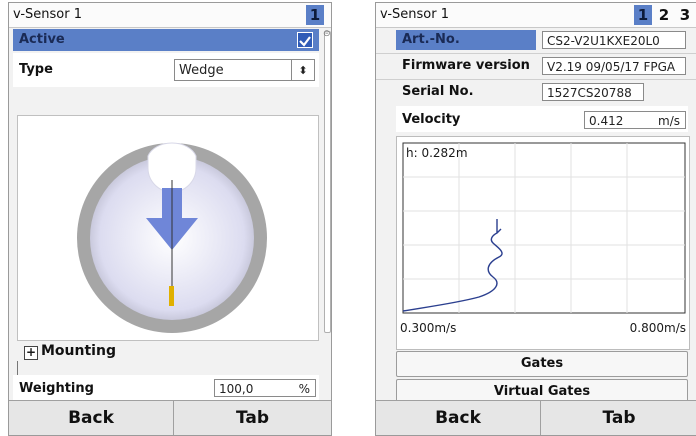  Describe the element at coordinates (36, 69) in the screenshot. I see `type-label: Type` at that location.